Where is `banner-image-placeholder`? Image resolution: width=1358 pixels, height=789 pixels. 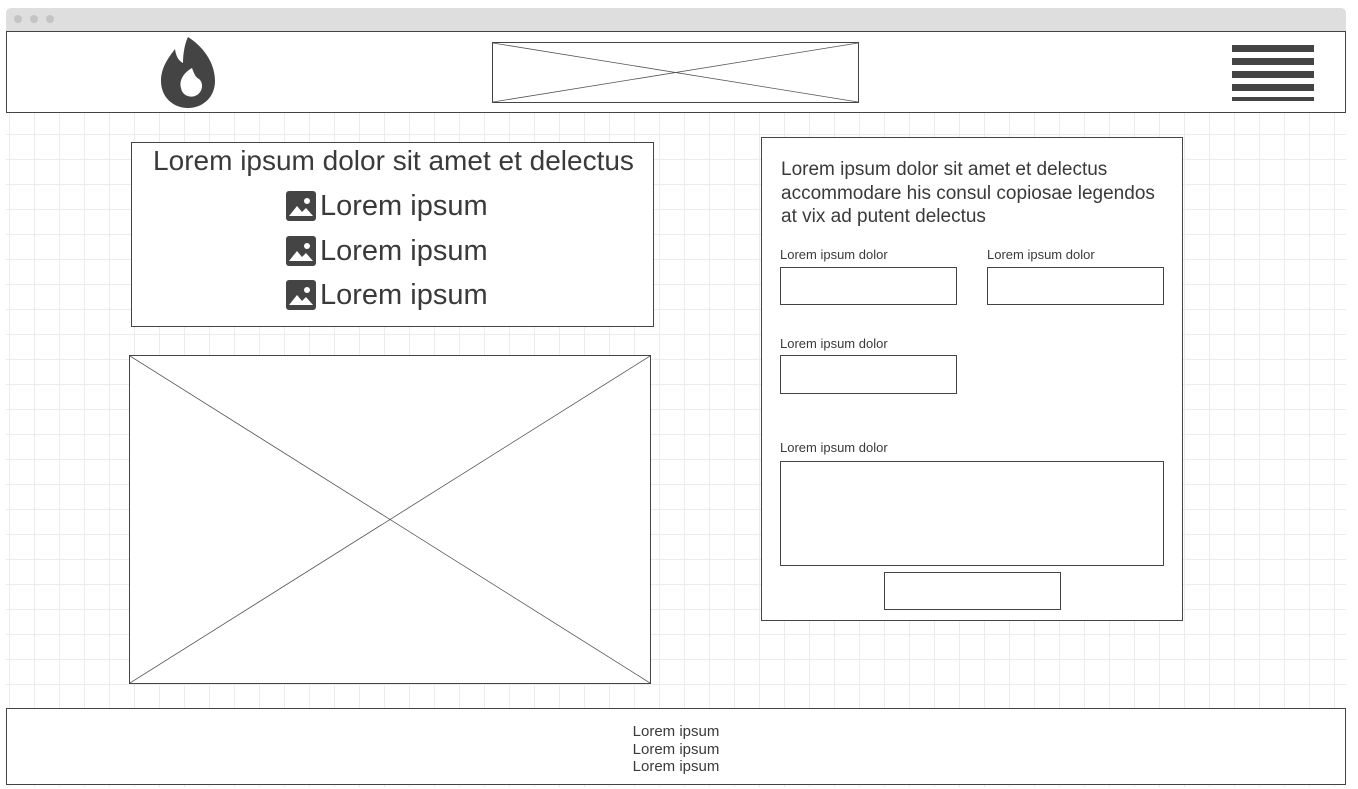 banner-image-placeholder is located at coordinates (675, 72).